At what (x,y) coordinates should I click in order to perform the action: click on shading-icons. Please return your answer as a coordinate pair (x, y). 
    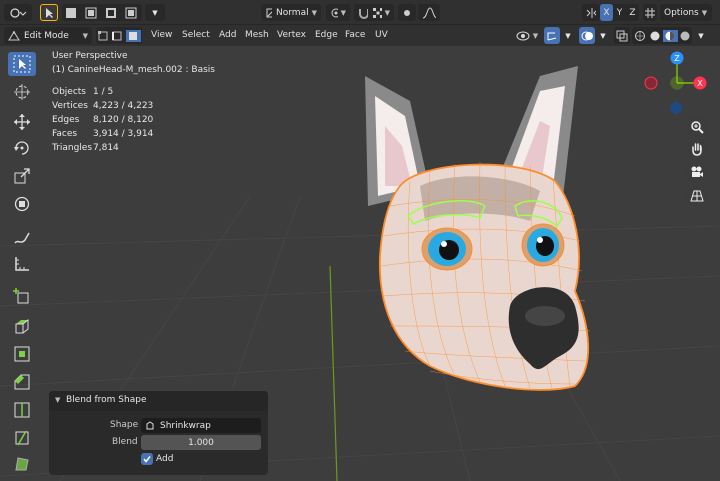
    Looking at the image, I should click on (662, 35).